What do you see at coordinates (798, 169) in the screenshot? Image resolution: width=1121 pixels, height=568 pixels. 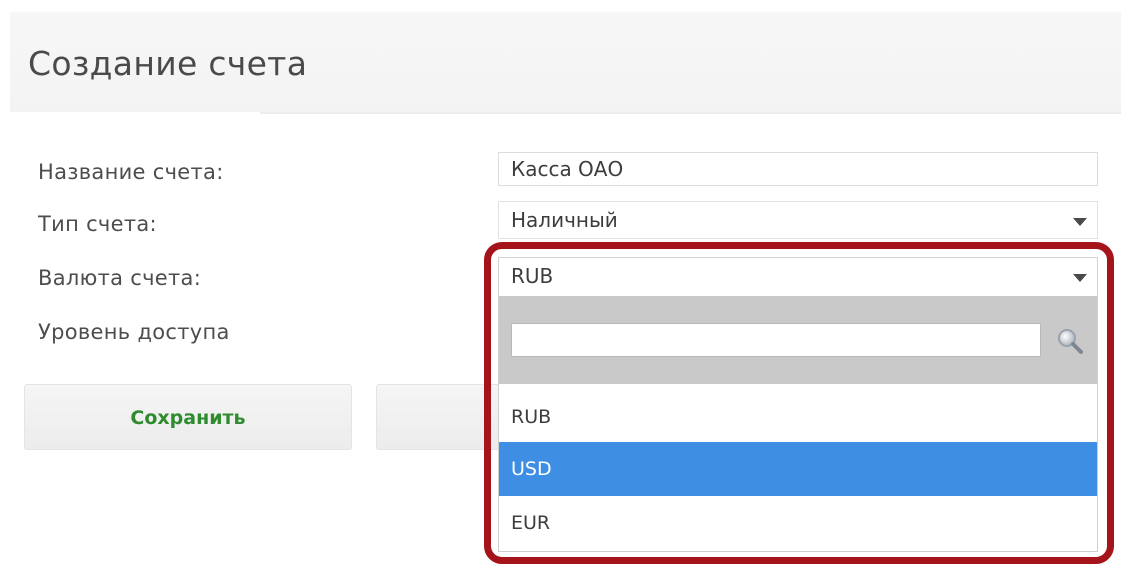 I see `account-name-input: Касса ОАО` at bounding box center [798, 169].